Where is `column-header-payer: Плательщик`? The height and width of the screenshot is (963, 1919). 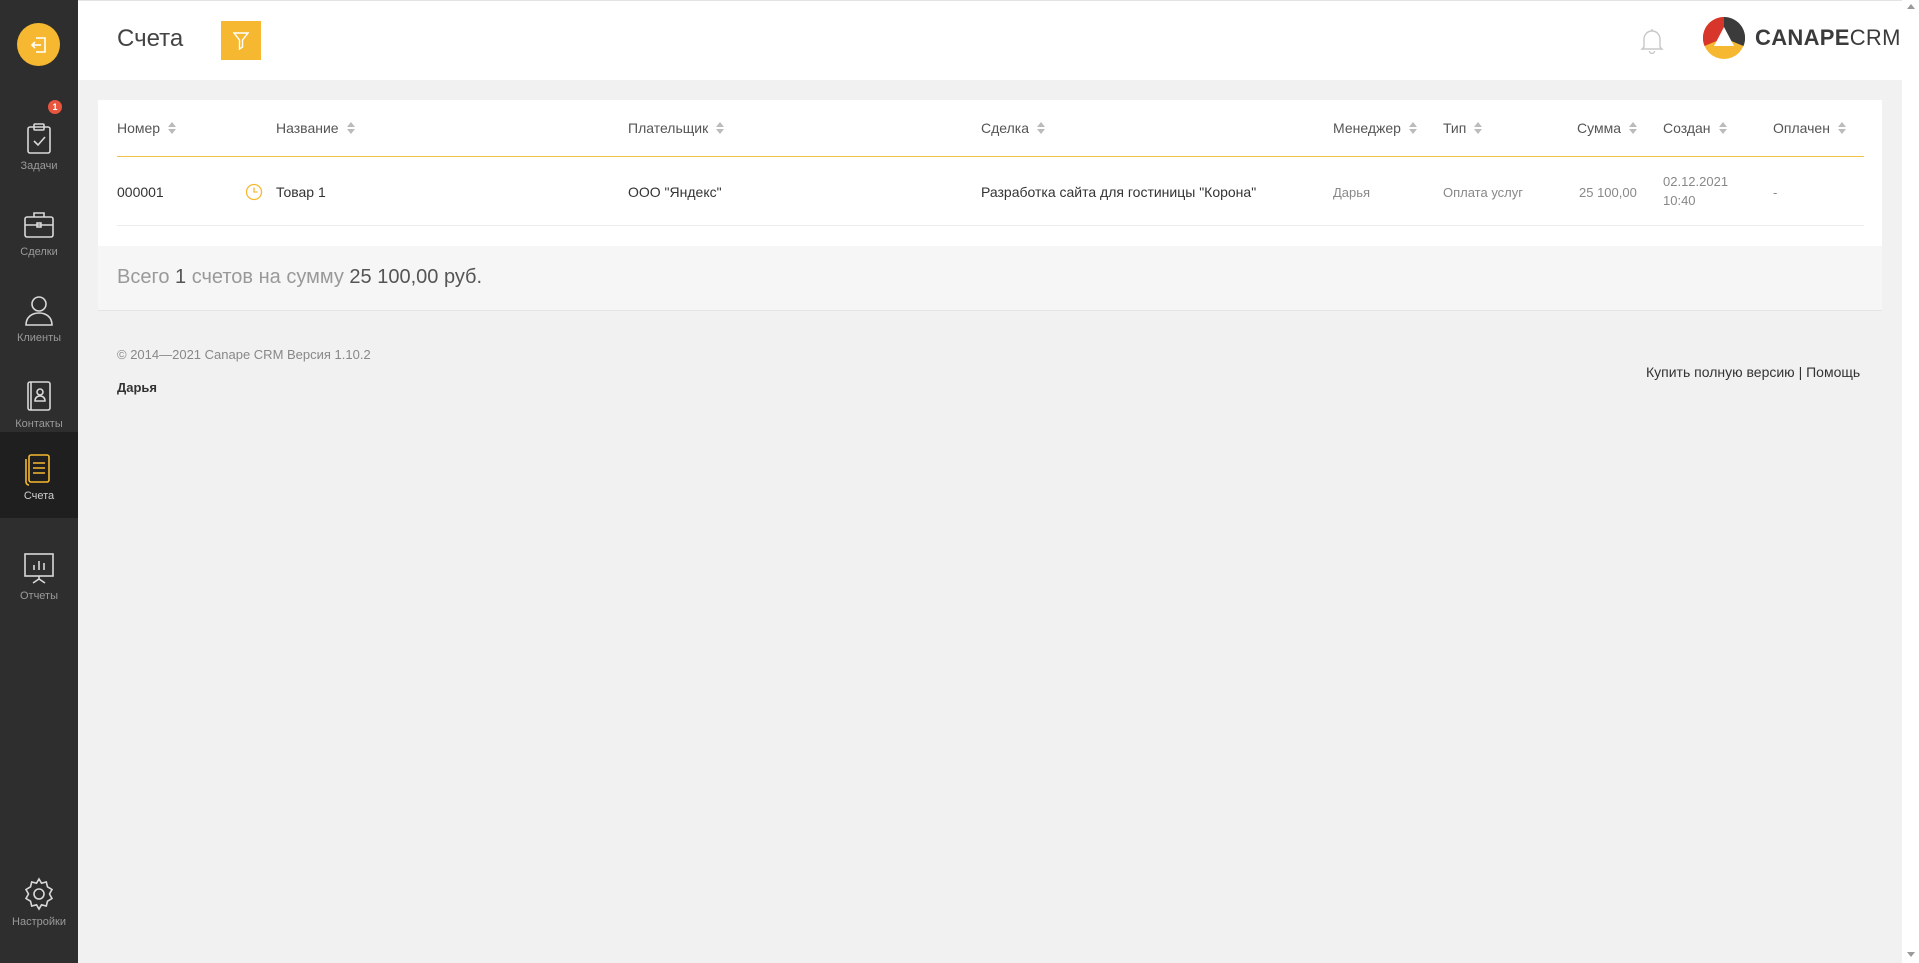
column-header-payer: Плательщик is located at coordinates (676, 128).